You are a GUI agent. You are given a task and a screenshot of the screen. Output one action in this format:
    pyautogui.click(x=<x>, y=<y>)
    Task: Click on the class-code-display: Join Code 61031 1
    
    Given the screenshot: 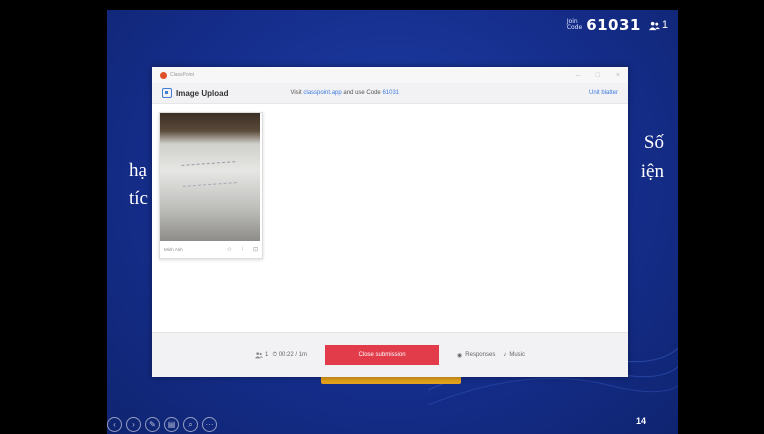 What is the action you would take?
    pyautogui.click(x=617, y=25)
    